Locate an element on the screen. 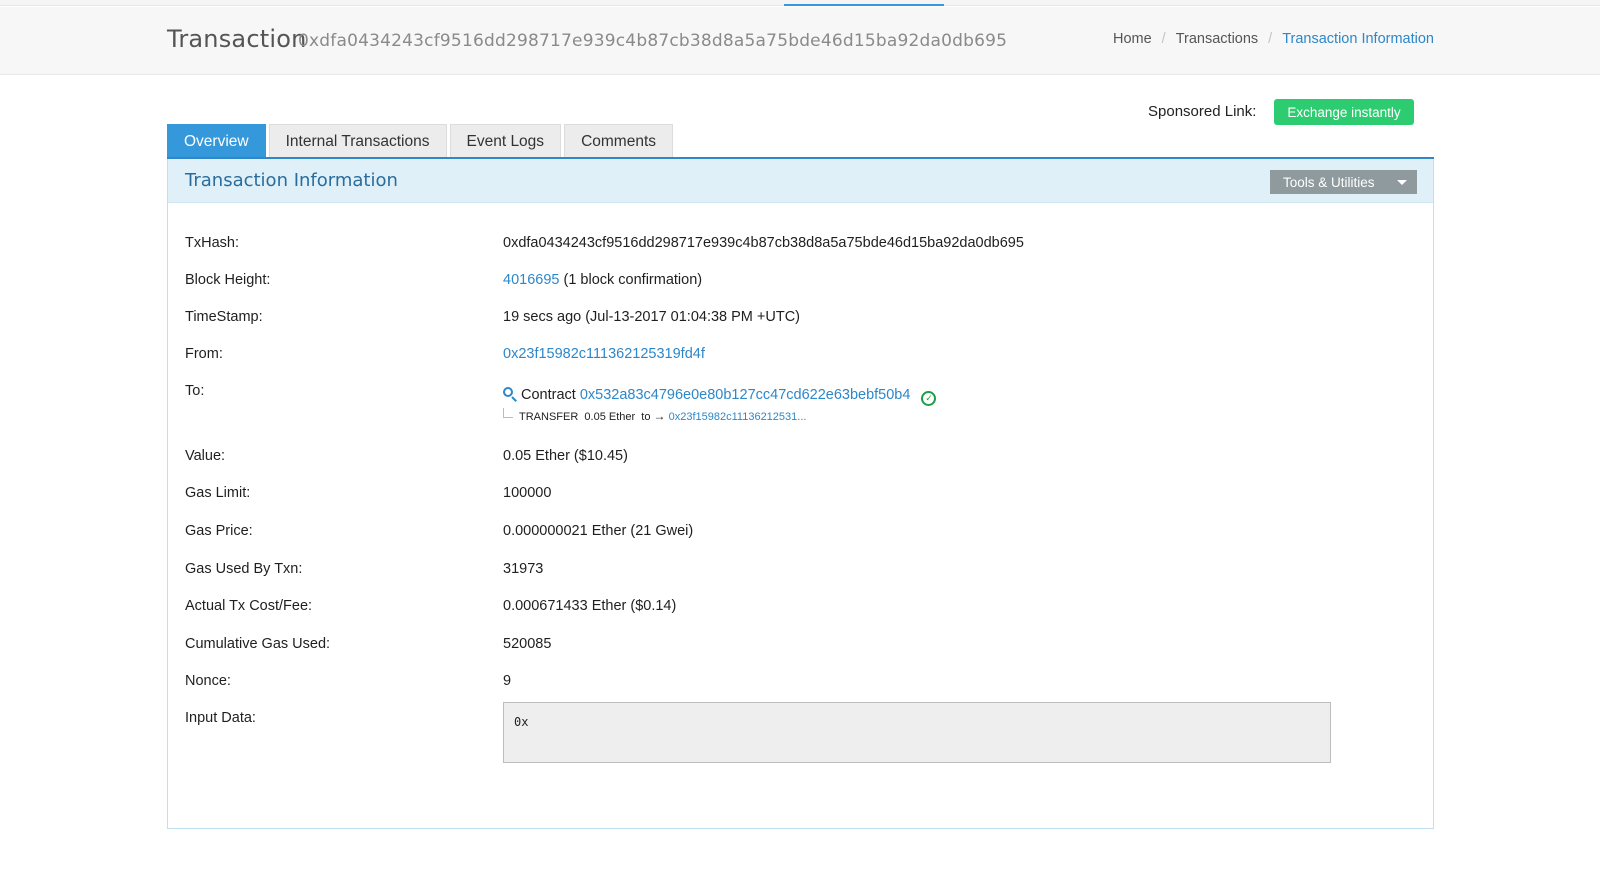 This screenshot has height=873, width=1600. top-nav-strip is located at coordinates (800, 3).